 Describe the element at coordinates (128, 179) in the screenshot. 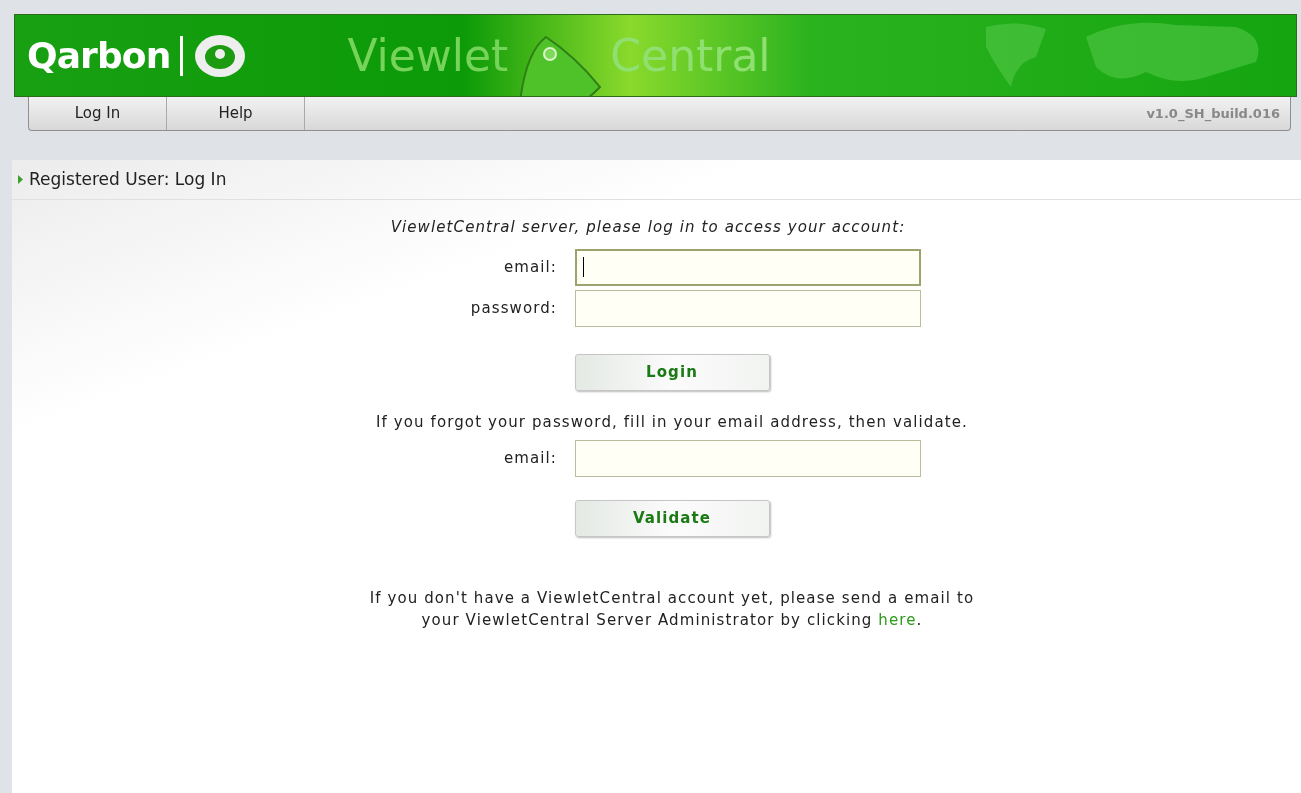

I see `section-title: Registered User: Log In` at that location.